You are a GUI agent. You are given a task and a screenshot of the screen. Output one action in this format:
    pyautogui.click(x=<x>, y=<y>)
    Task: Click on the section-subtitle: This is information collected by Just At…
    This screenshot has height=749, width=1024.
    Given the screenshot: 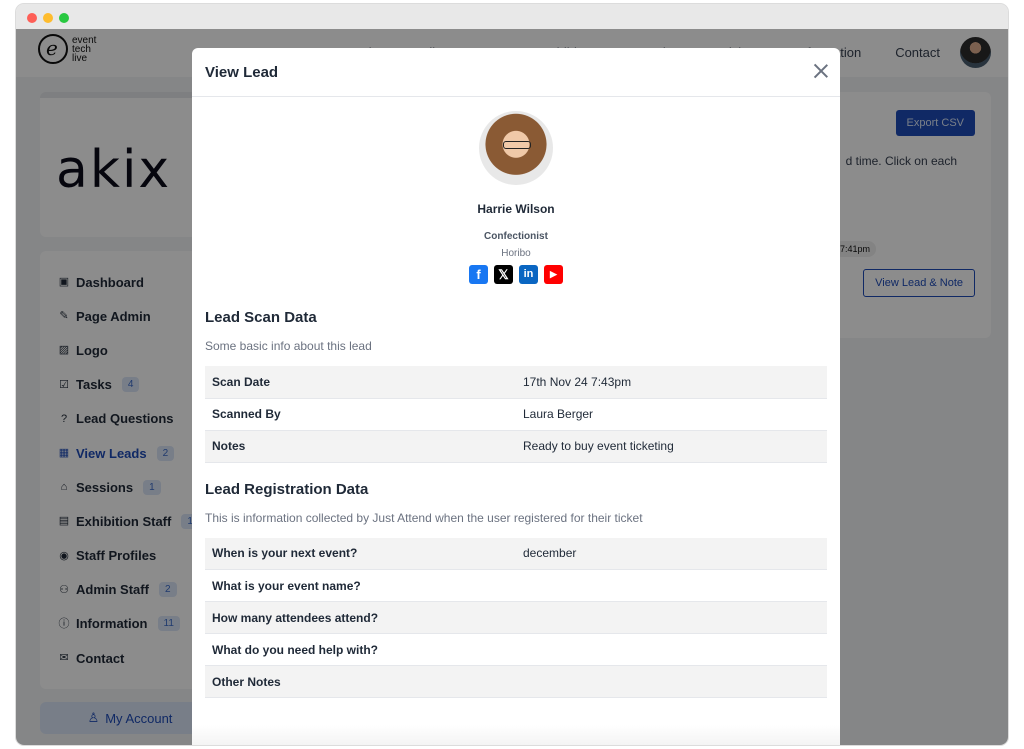 What is the action you would take?
    pyautogui.click(x=424, y=517)
    